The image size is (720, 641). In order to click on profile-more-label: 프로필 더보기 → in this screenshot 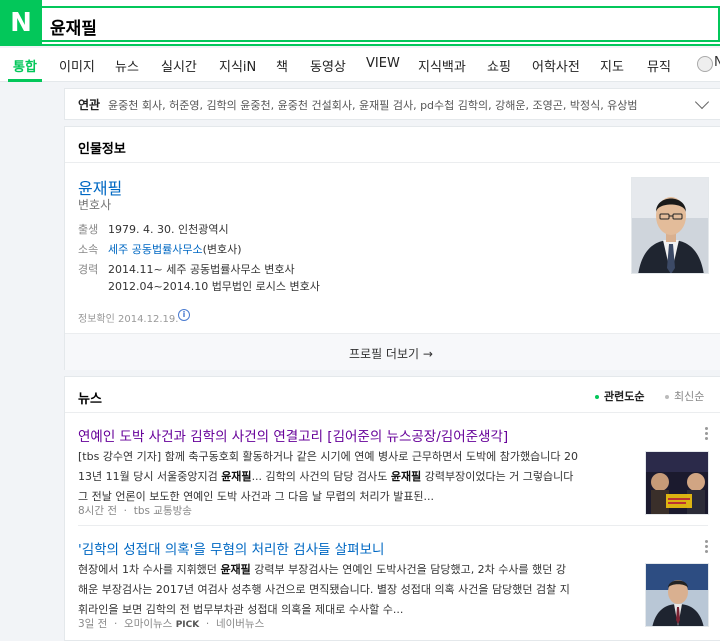, I will do `click(391, 354)`.